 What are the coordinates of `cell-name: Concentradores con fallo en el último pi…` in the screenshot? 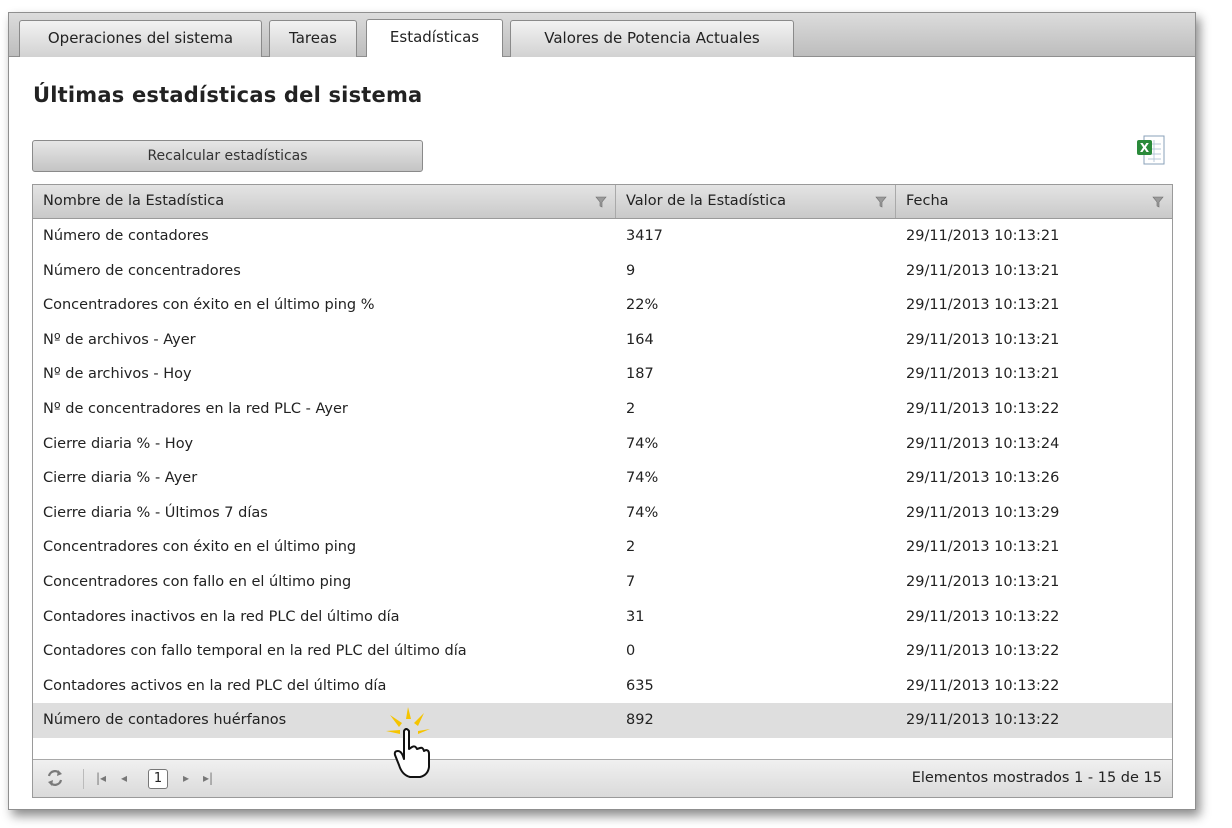 It's located at (197, 582).